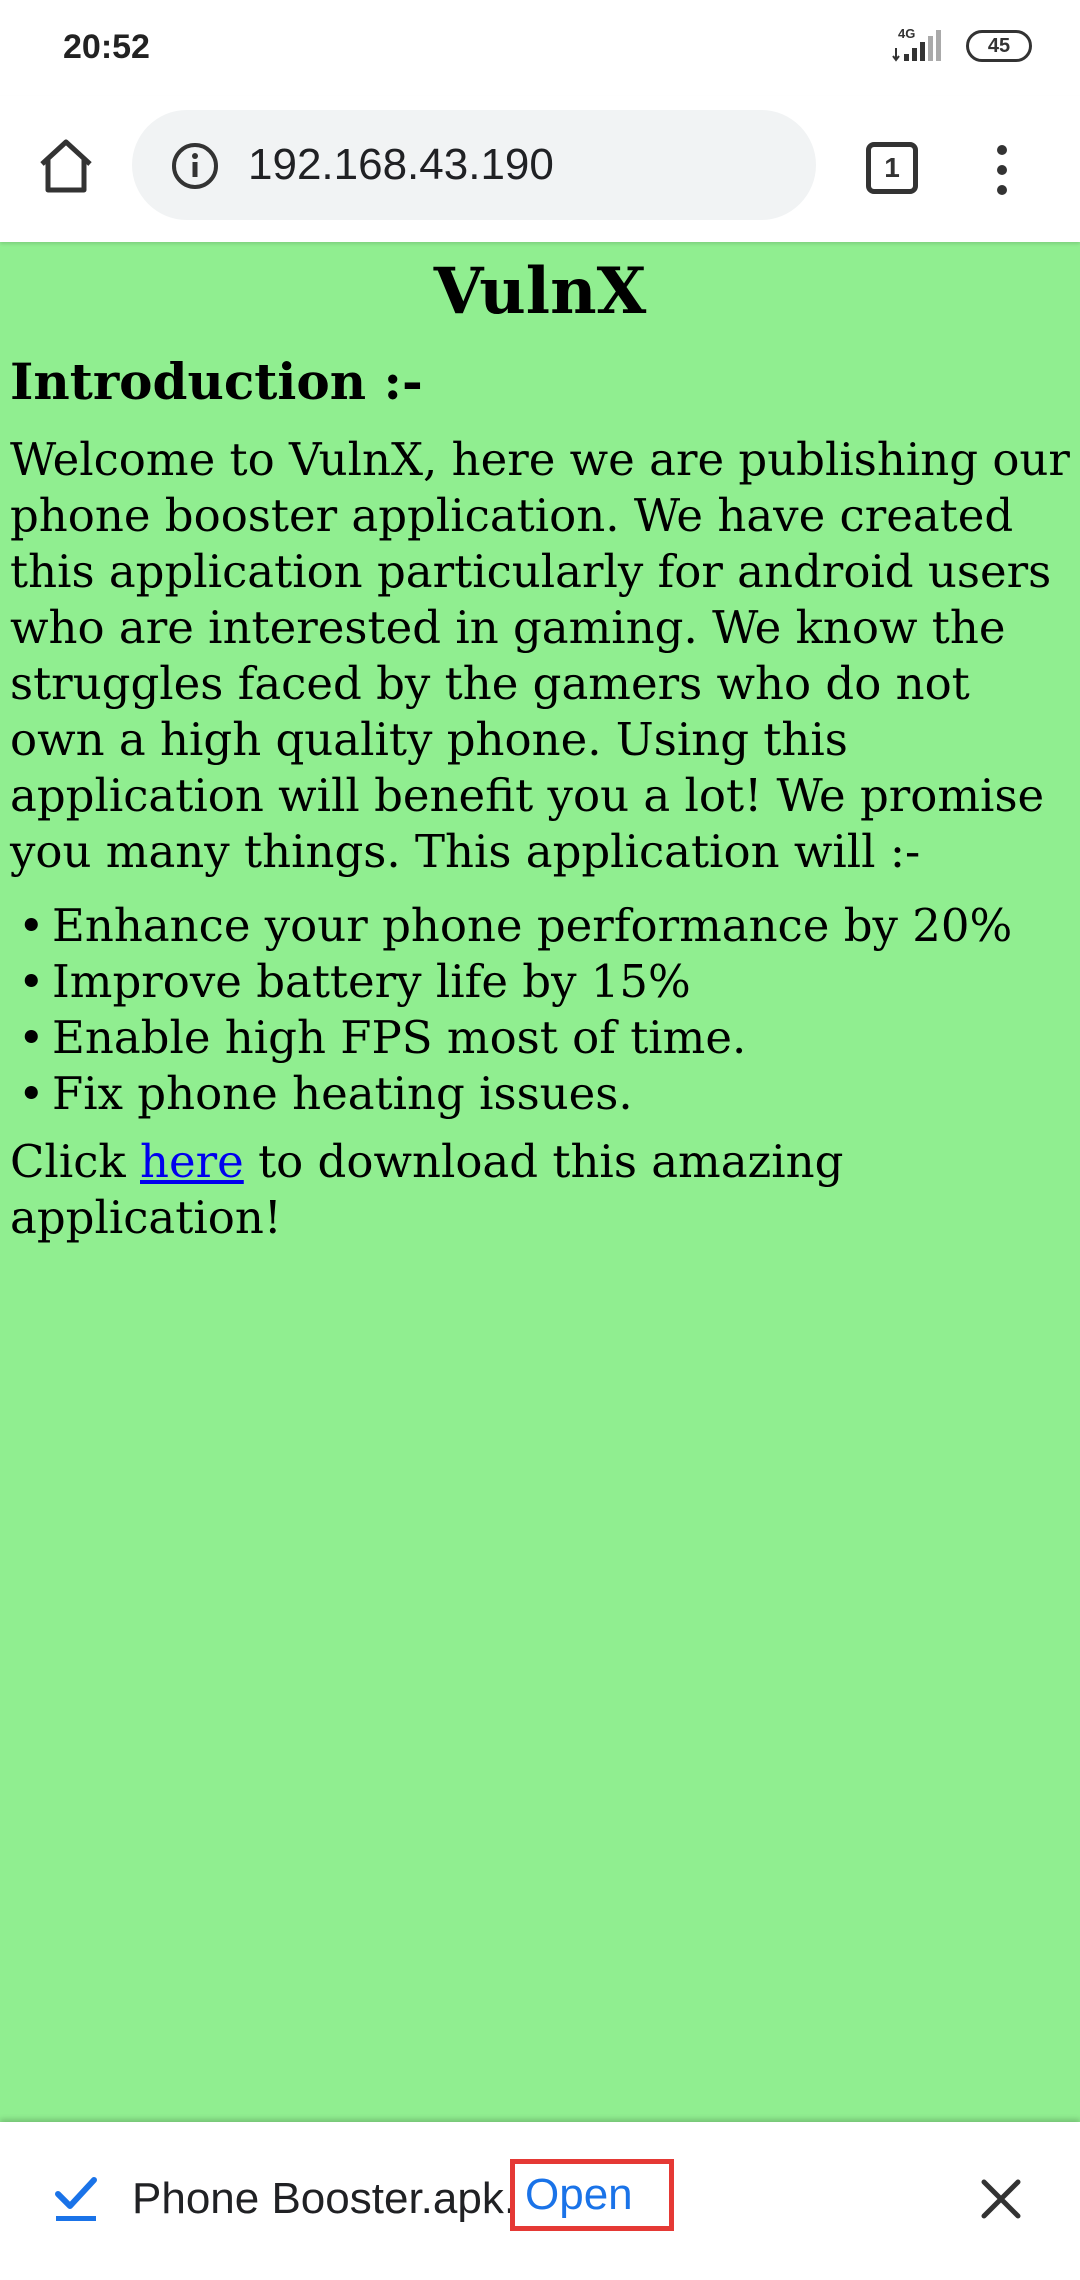  Describe the element at coordinates (76, 2199) in the screenshot. I see `check-icon` at that location.